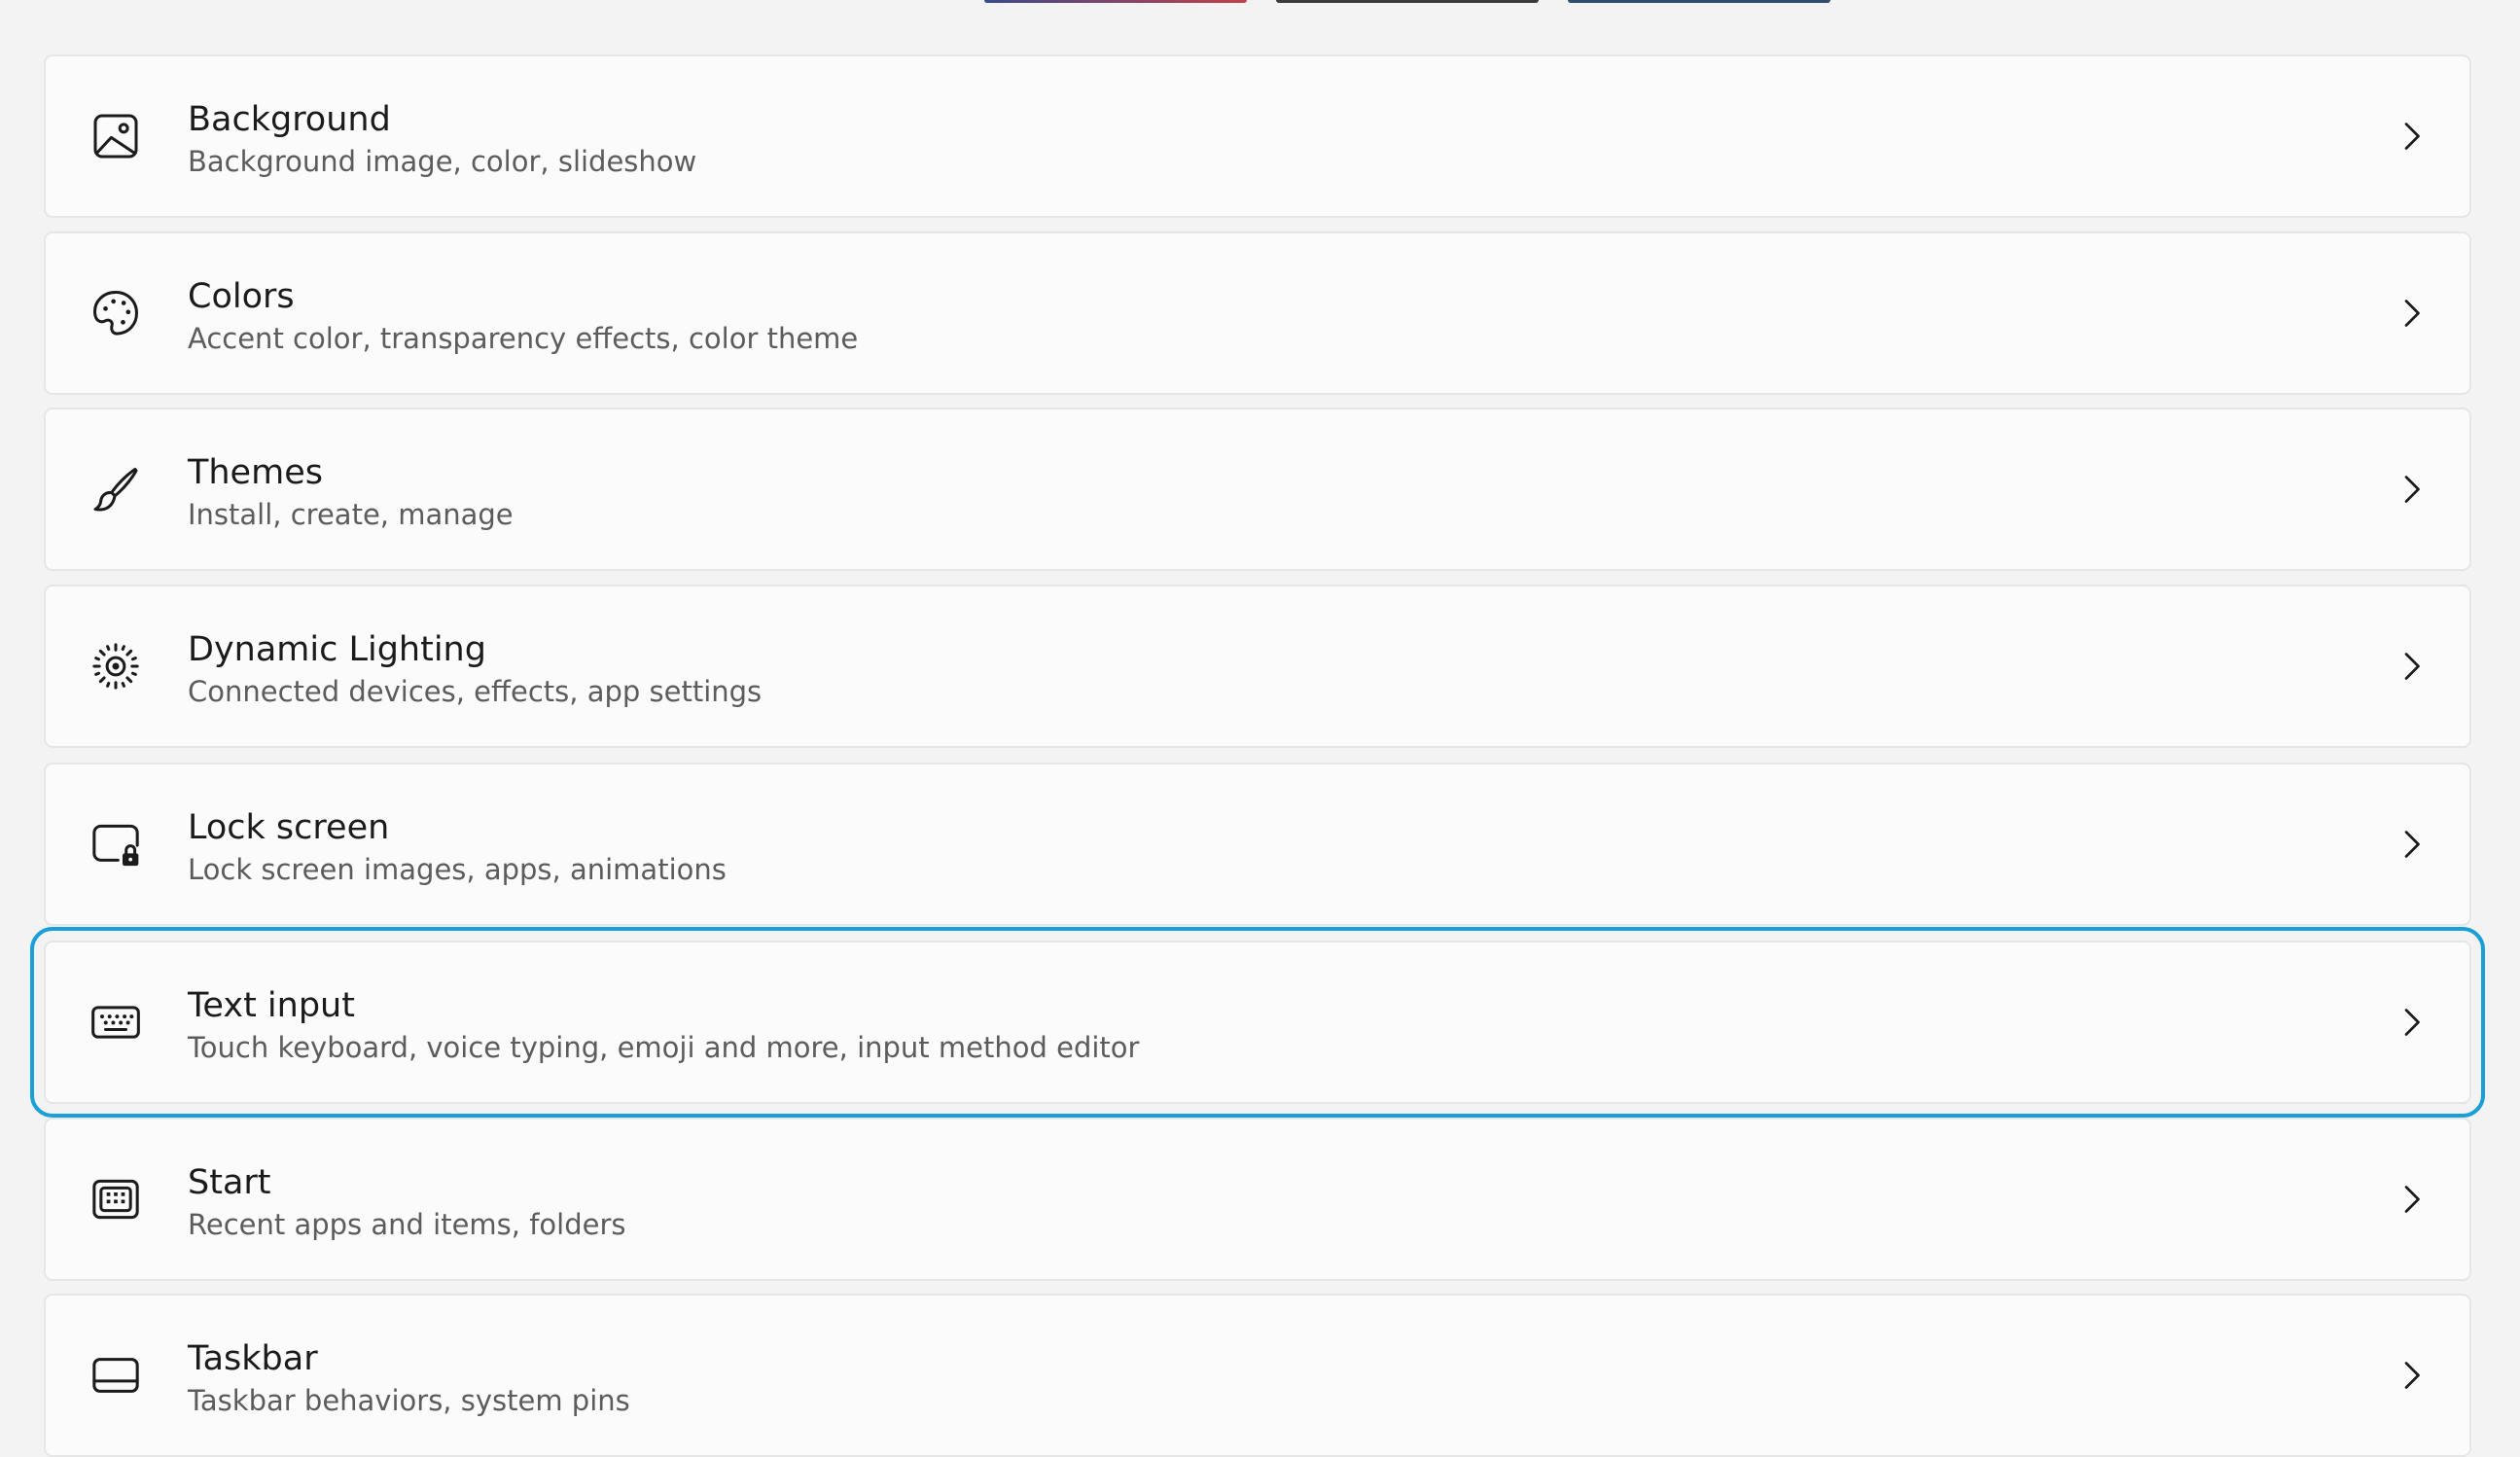  What do you see at coordinates (116, 136) in the screenshot?
I see `image-icon` at bounding box center [116, 136].